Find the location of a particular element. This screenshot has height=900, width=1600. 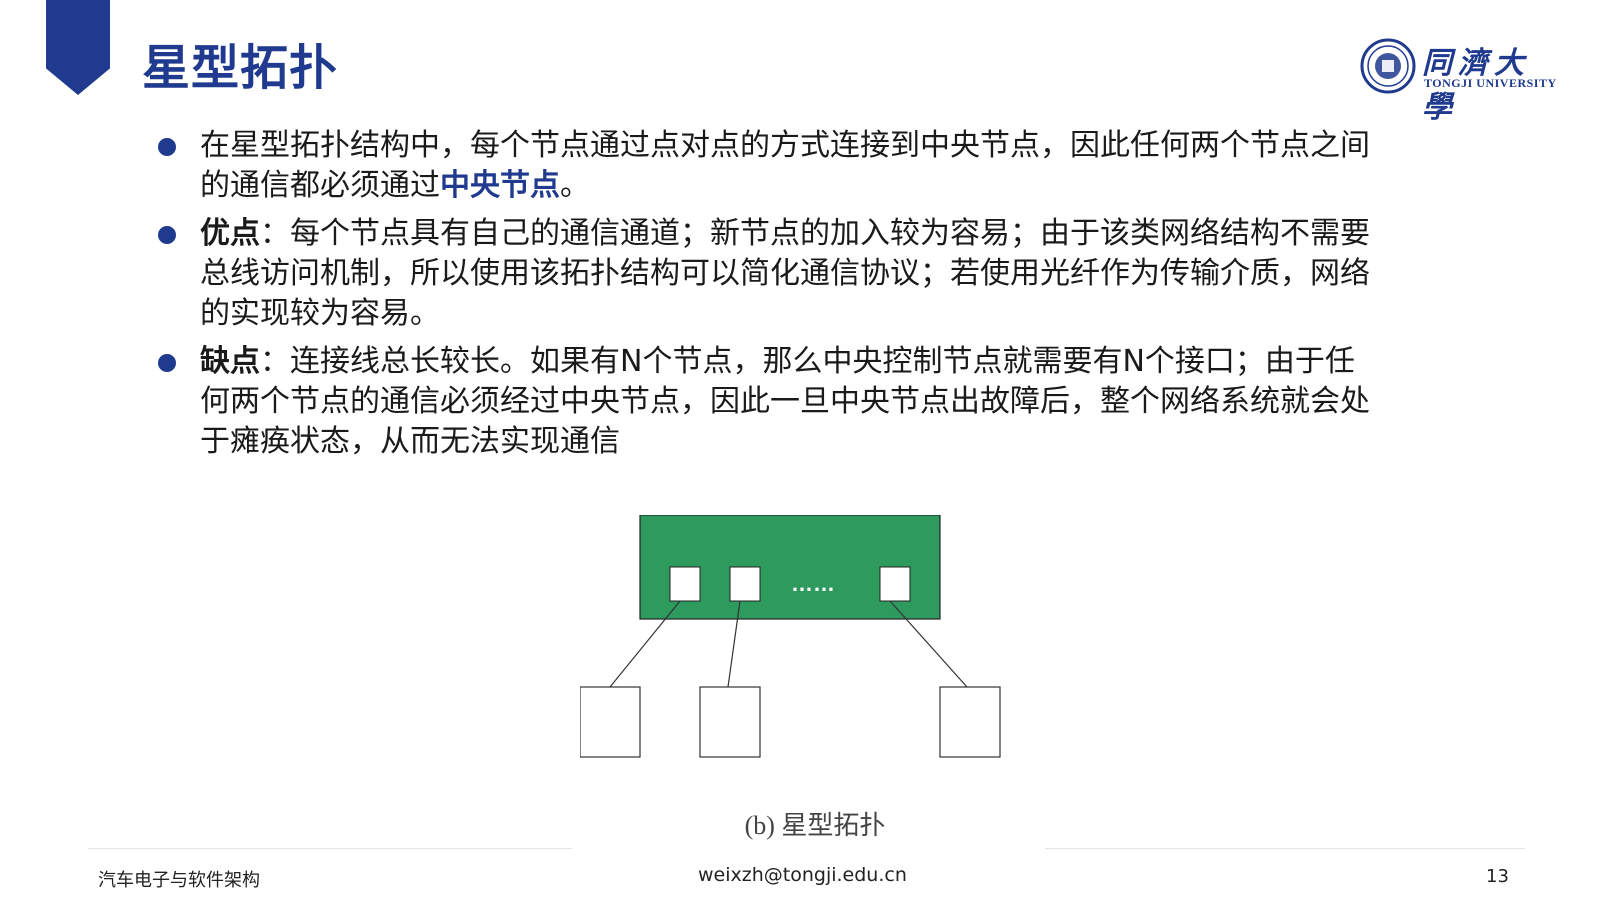

page-number: 13 is located at coordinates (1497, 876).